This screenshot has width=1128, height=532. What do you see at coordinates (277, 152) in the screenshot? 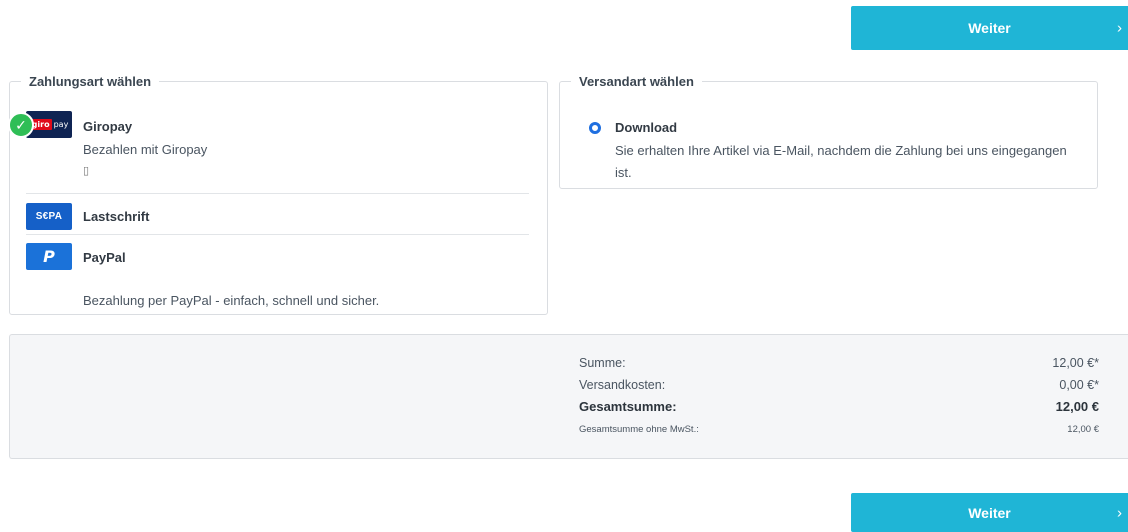
I see `payment-option-giropay: giro pay Giropay Bezahlen mit Giropay ▯` at bounding box center [277, 152].